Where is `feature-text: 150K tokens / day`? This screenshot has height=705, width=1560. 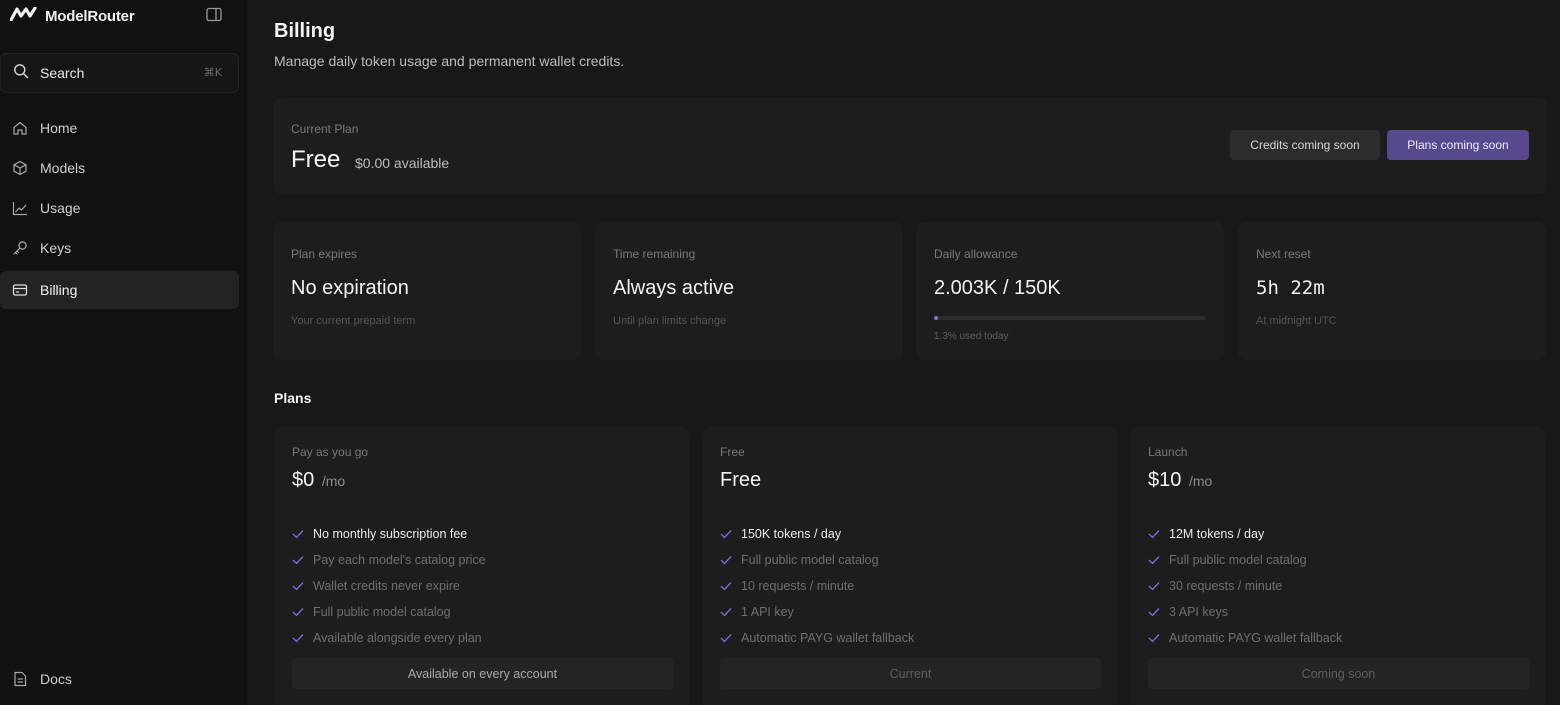 feature-text: 150K tokens / day is located at coordinates (791, 534).